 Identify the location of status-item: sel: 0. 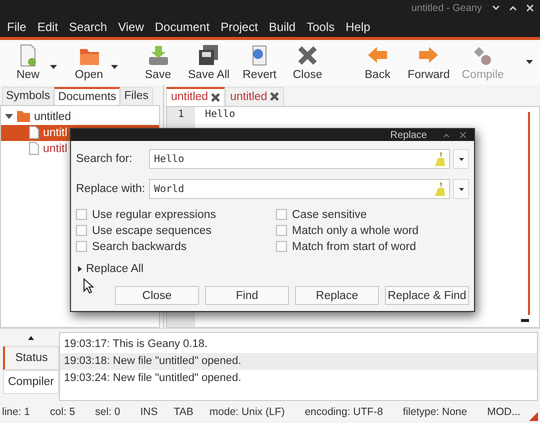
(107, 412).